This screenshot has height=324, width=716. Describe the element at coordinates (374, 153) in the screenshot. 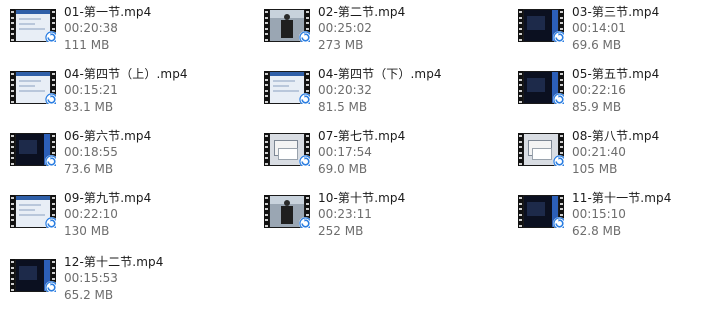

I see `file-item: 07-第七节.mp4 00:17:54 69.0 MB` at that location.